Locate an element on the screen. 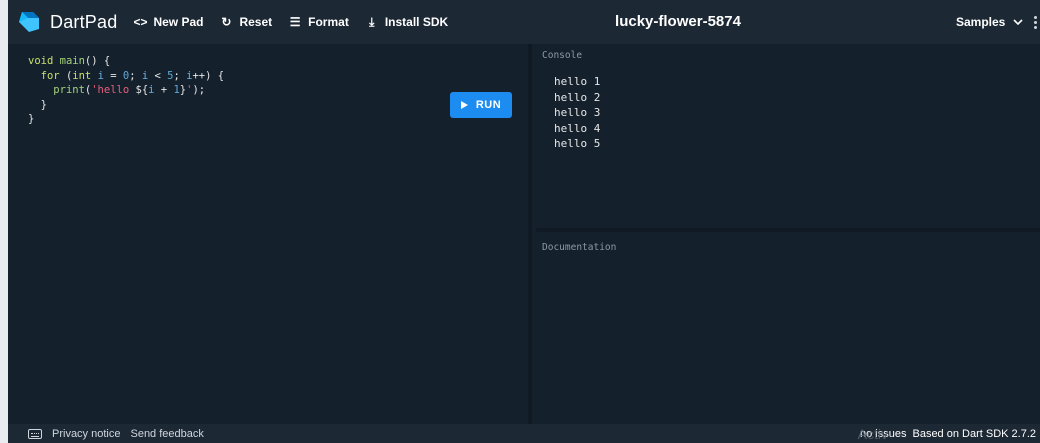 This screenshot has height=443, width=1040. activation-watermark: Activ is located at coordinates (872, 433).